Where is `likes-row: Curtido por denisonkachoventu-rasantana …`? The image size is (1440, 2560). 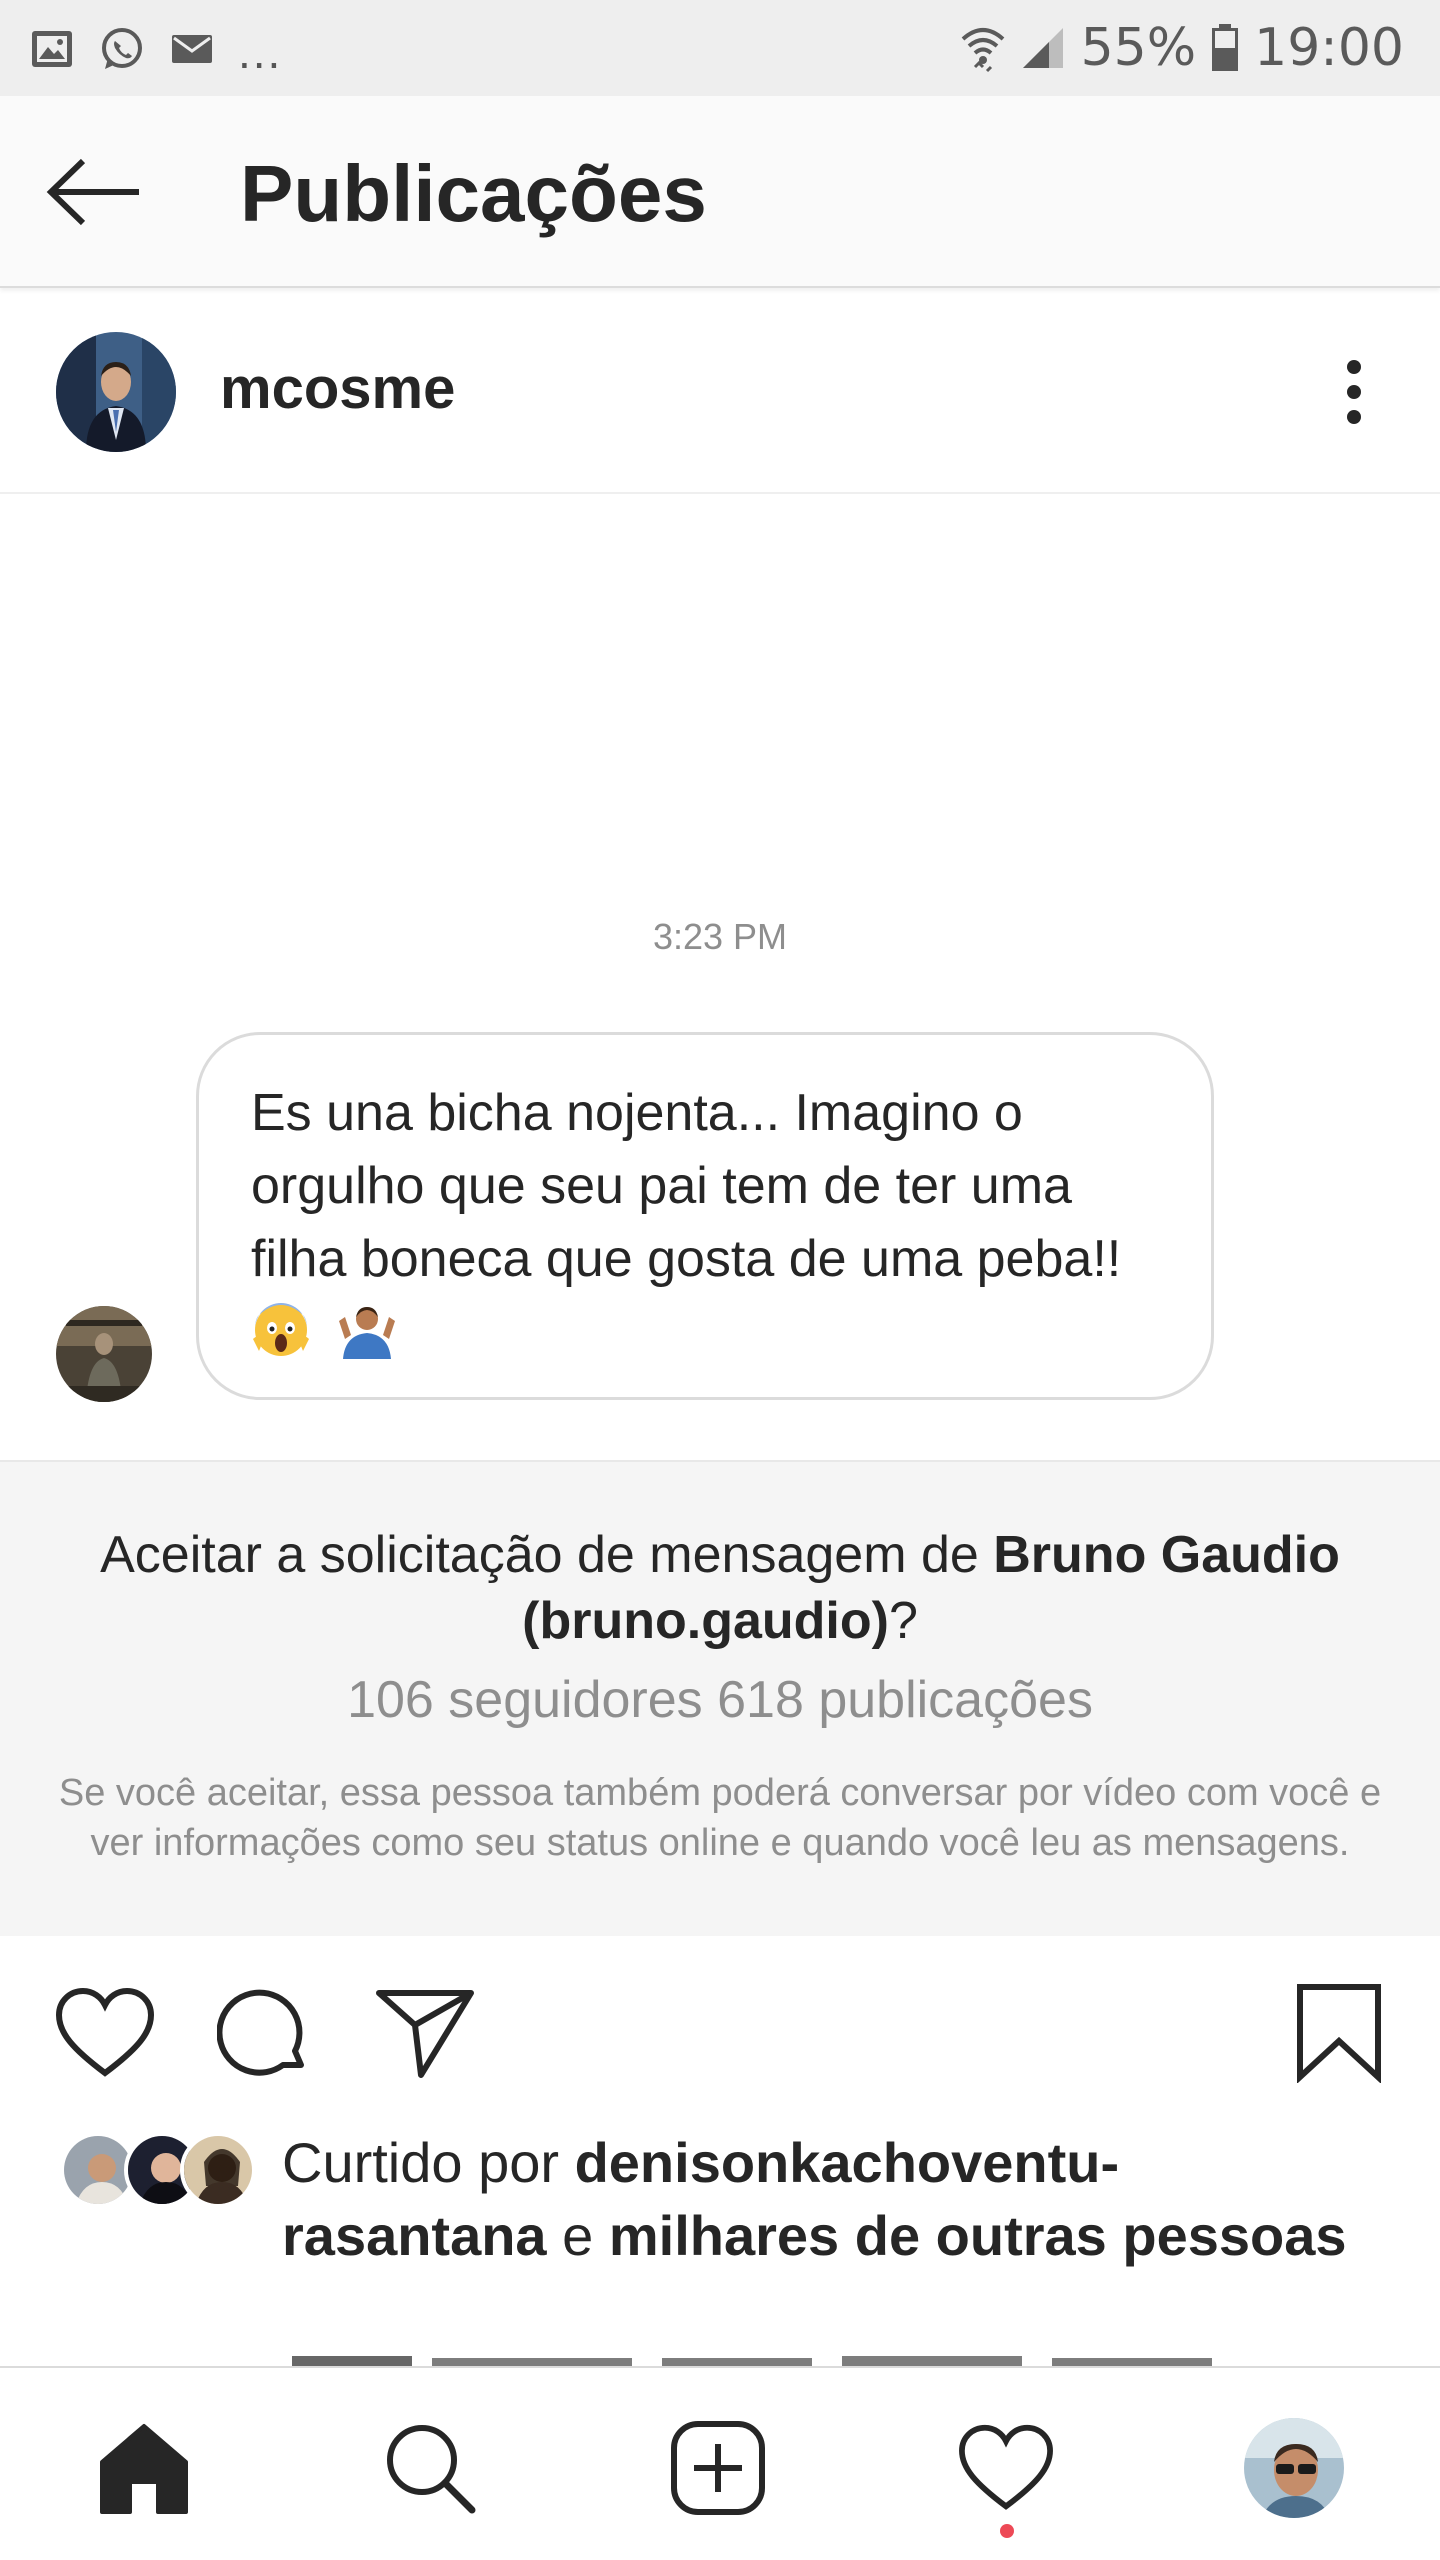 likes-row: Curtido por denisonkachoventu-rasantana … is located at coordinates (720, 2242).